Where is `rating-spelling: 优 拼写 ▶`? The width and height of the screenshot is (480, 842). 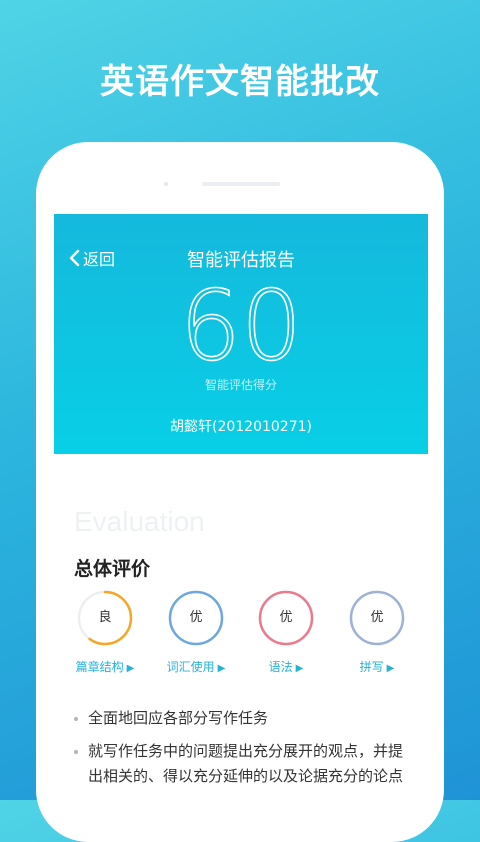
rating-spelling: 优 拼写 ▶ is located at coordinates (377, 632).